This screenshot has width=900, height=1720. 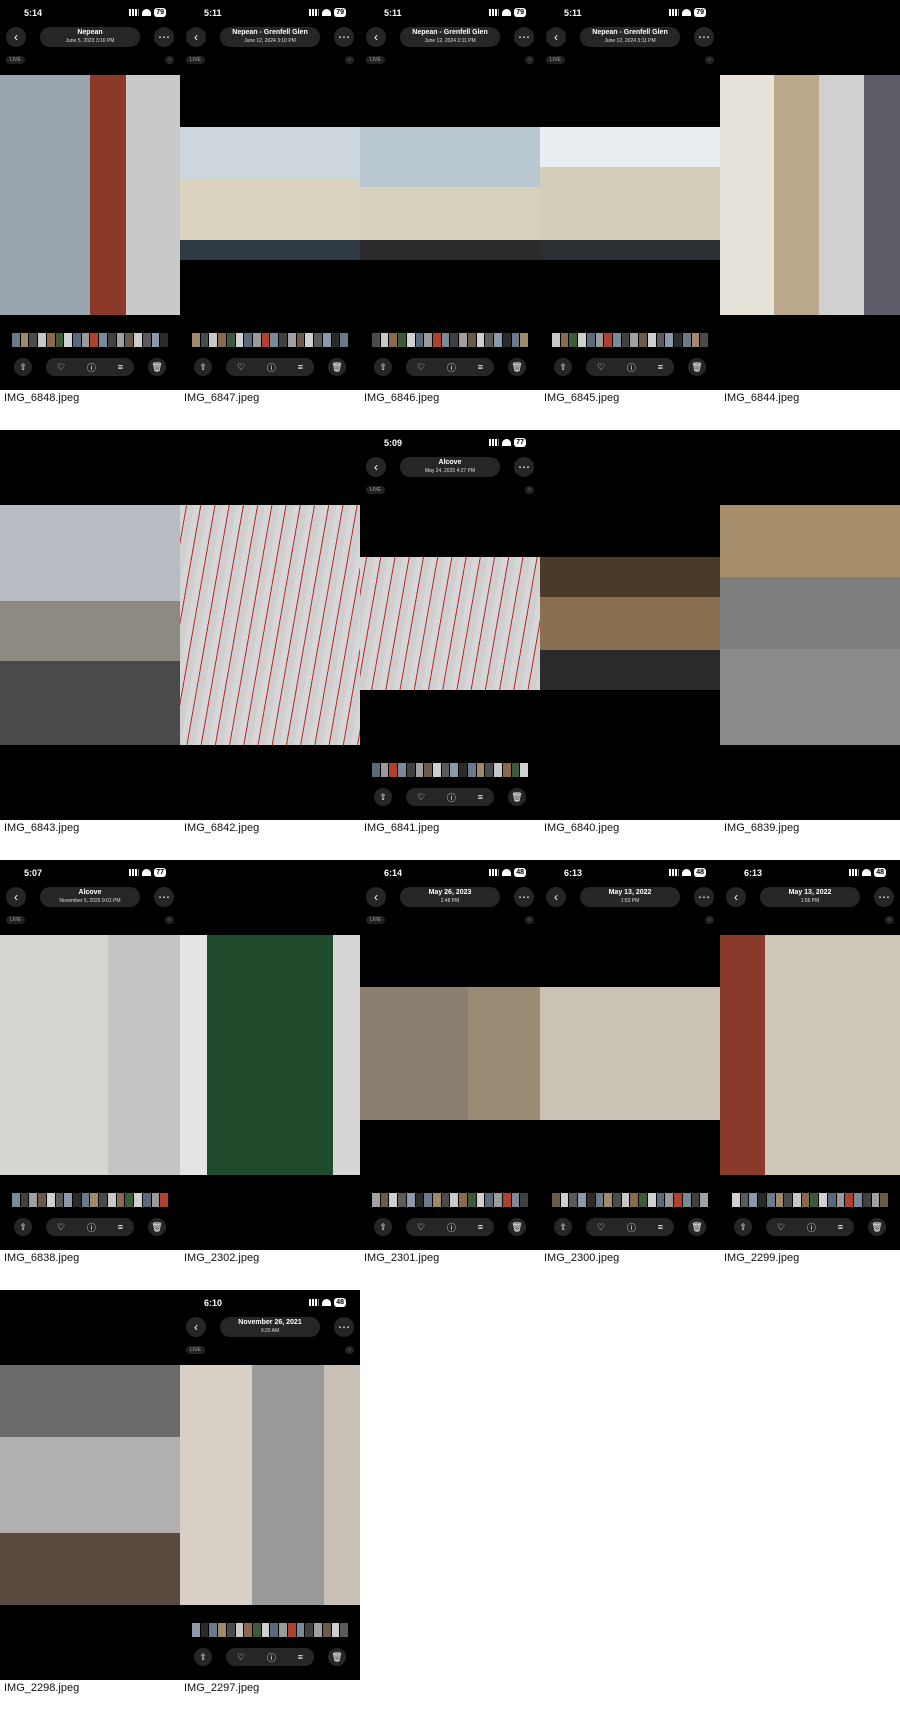 What do you see at coordinates (450, 897) in the screenshot?
I see `title-pill: May 26, 2023 2:48 PM` at bounding box center [450, 897].